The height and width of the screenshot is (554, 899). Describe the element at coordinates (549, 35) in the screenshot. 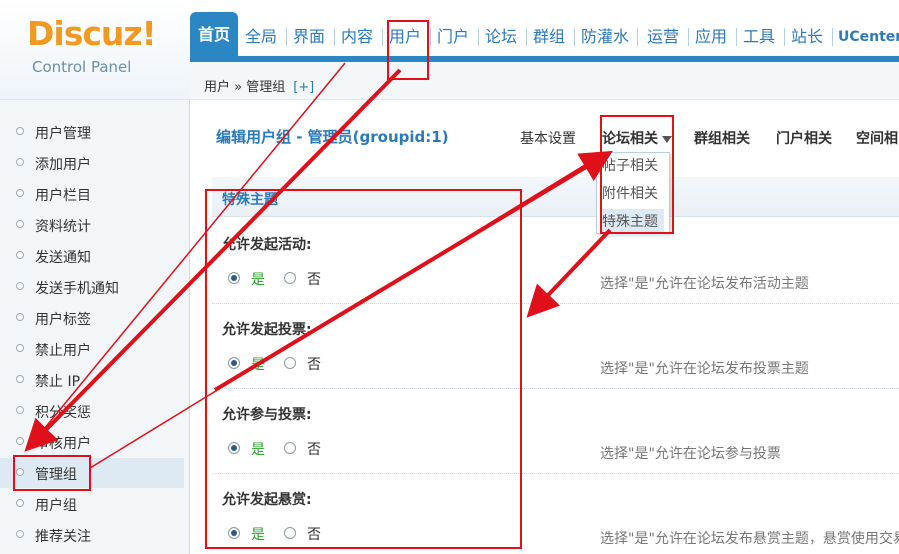

I see `tab-groups: 群组` at that location.